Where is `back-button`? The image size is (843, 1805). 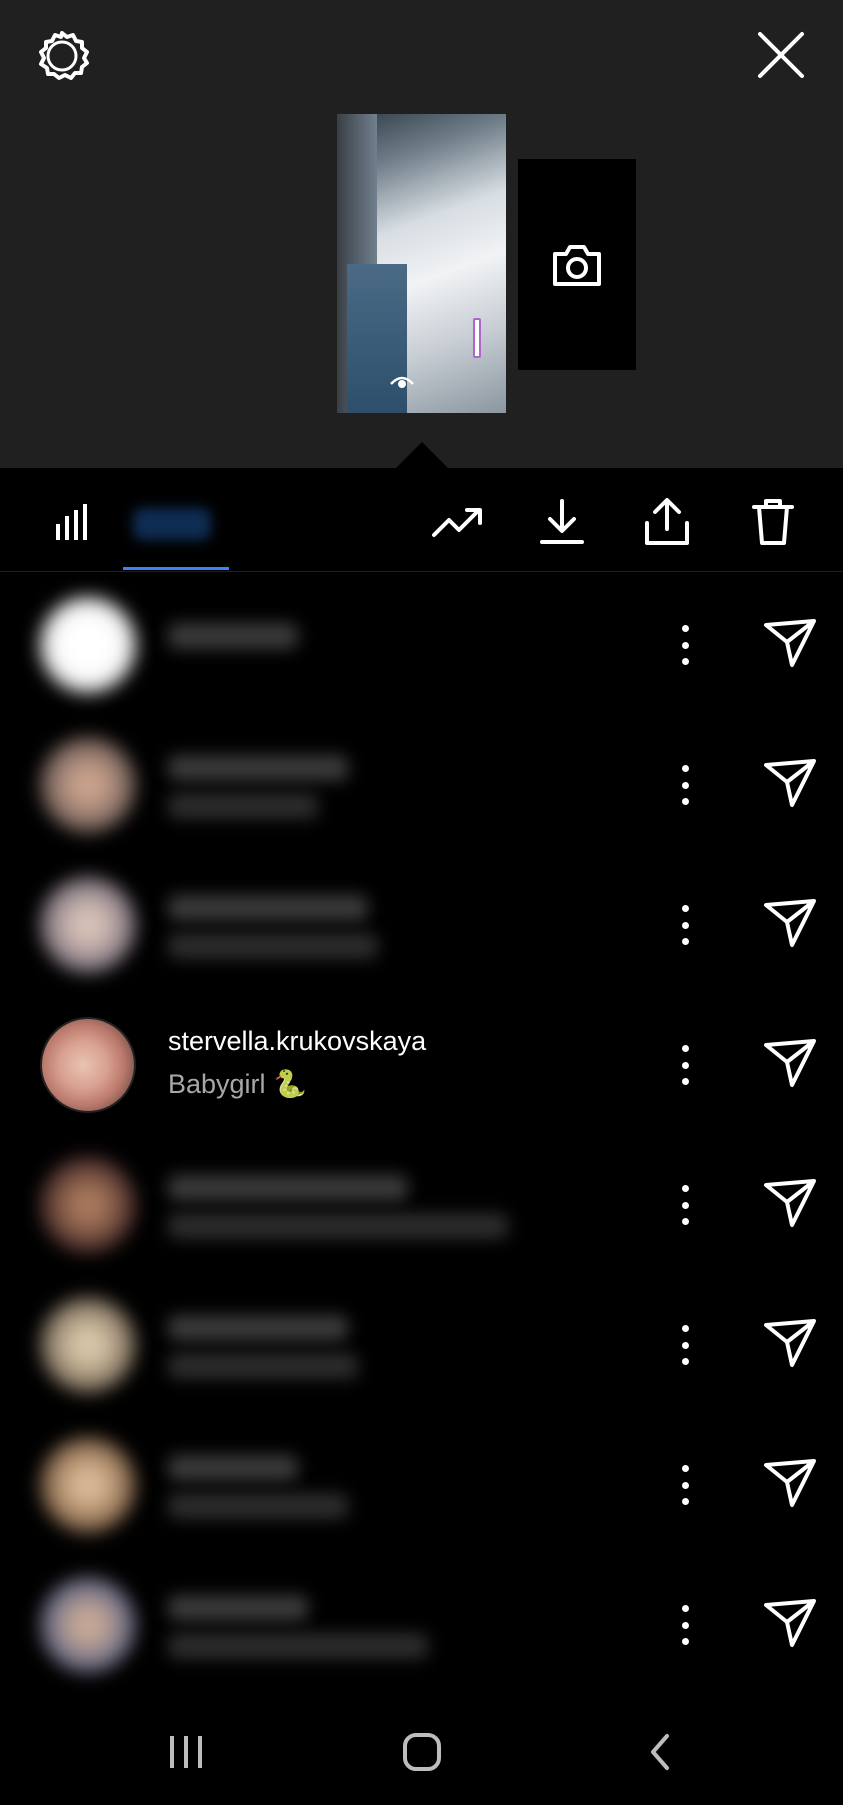 back-button is located at coordinates (660, 1752).